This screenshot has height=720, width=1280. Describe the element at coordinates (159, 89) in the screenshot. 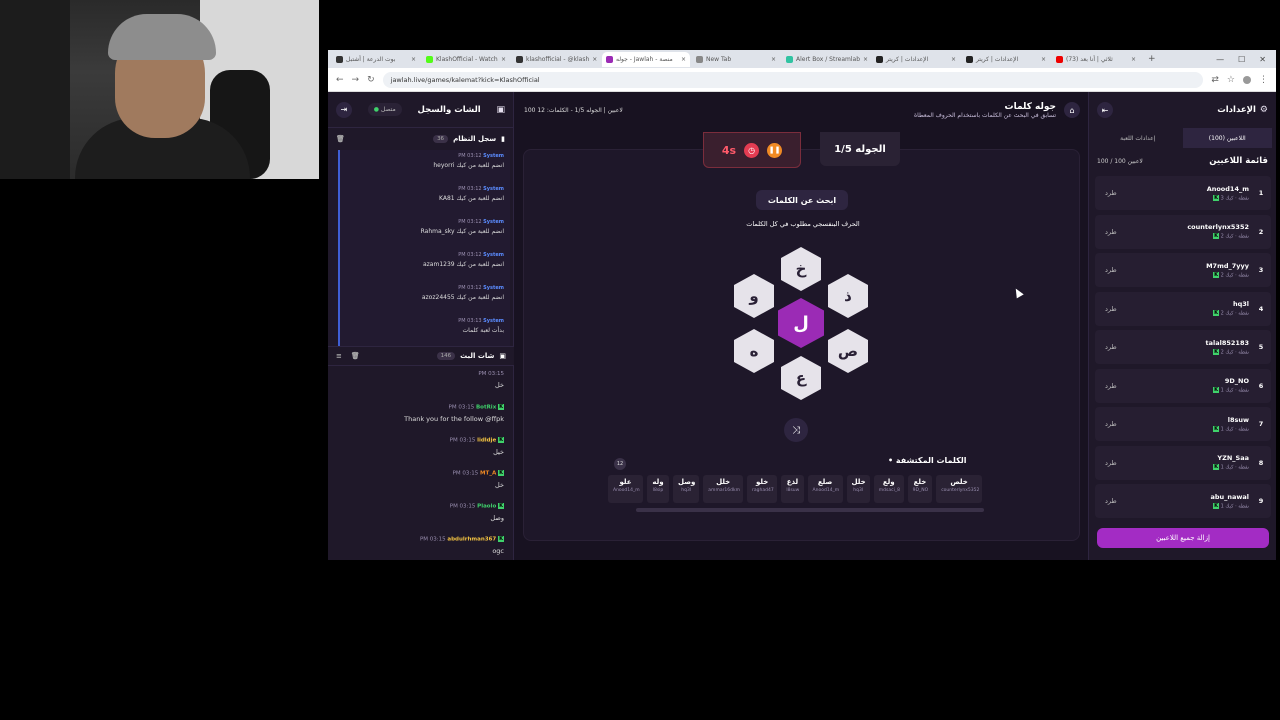

I see `webcam-feed` at that location.